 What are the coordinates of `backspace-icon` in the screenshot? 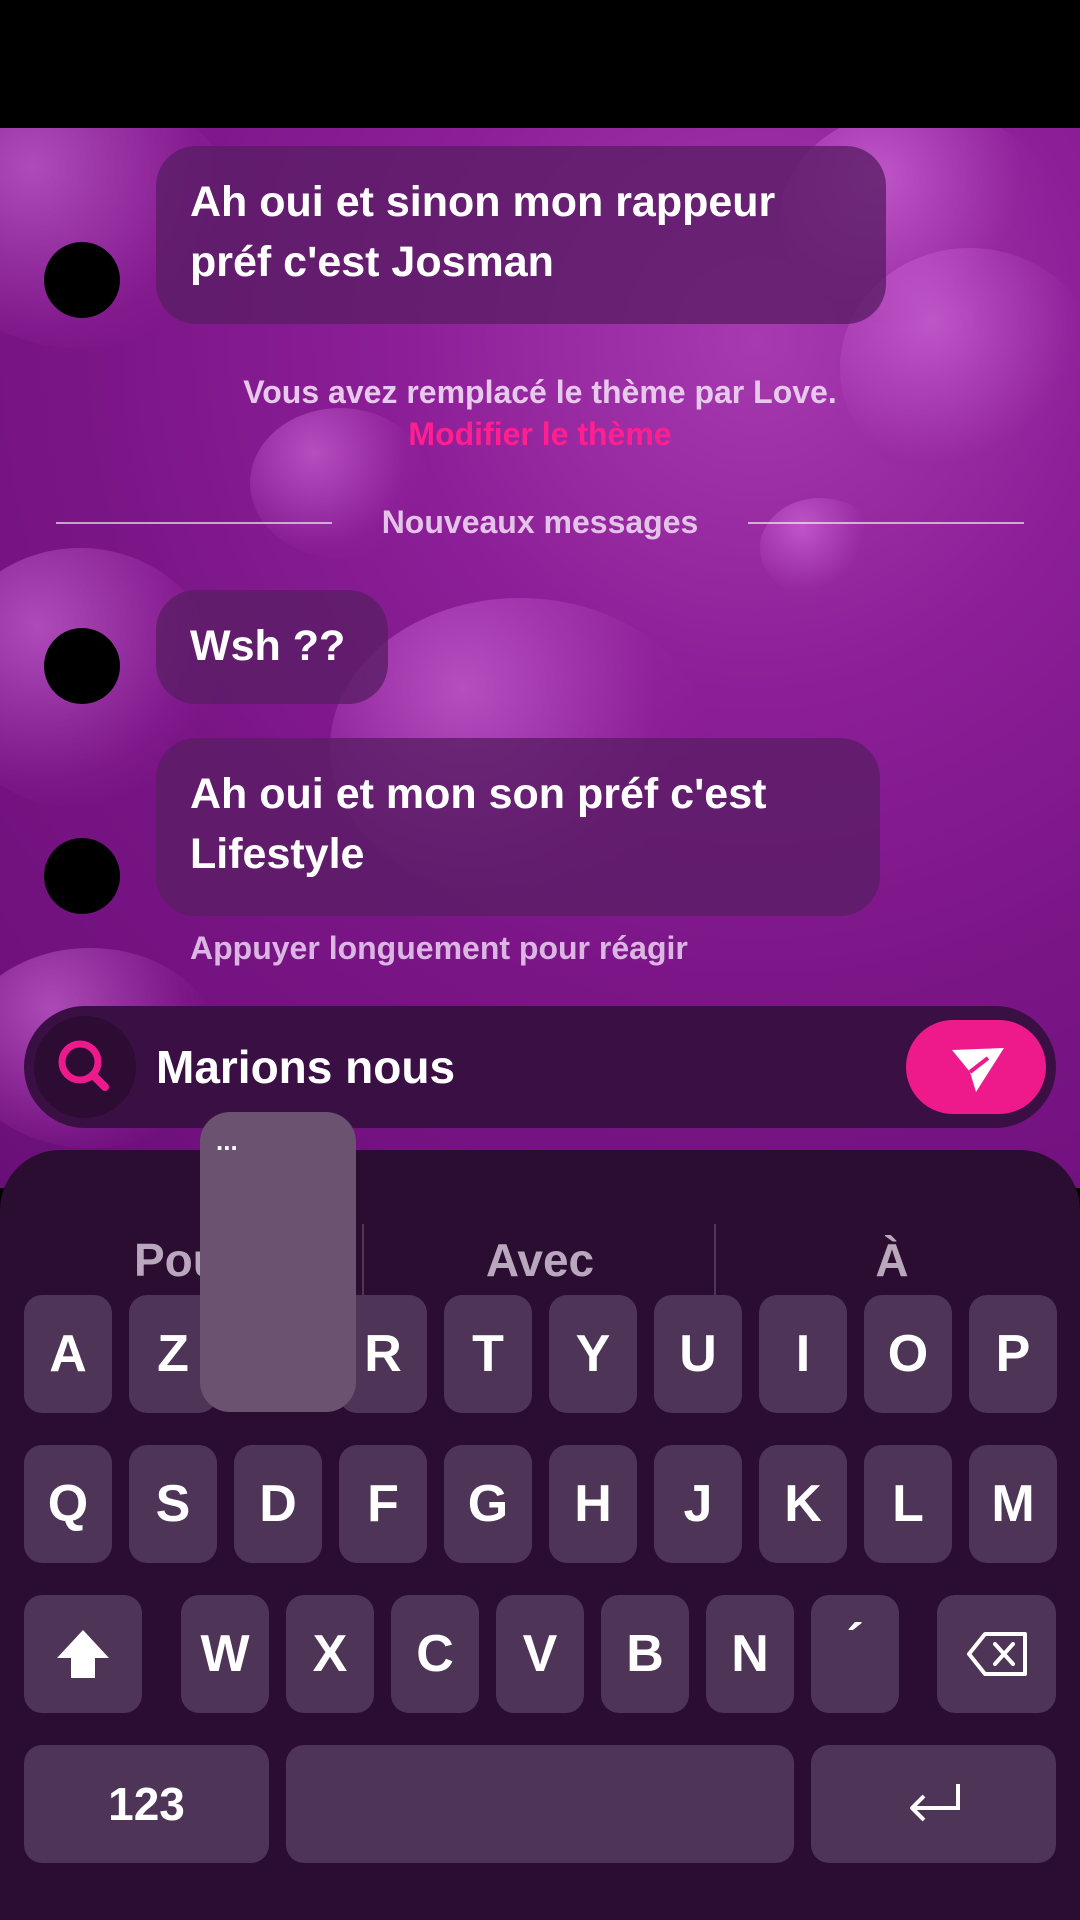 It's located at (996, 1654).